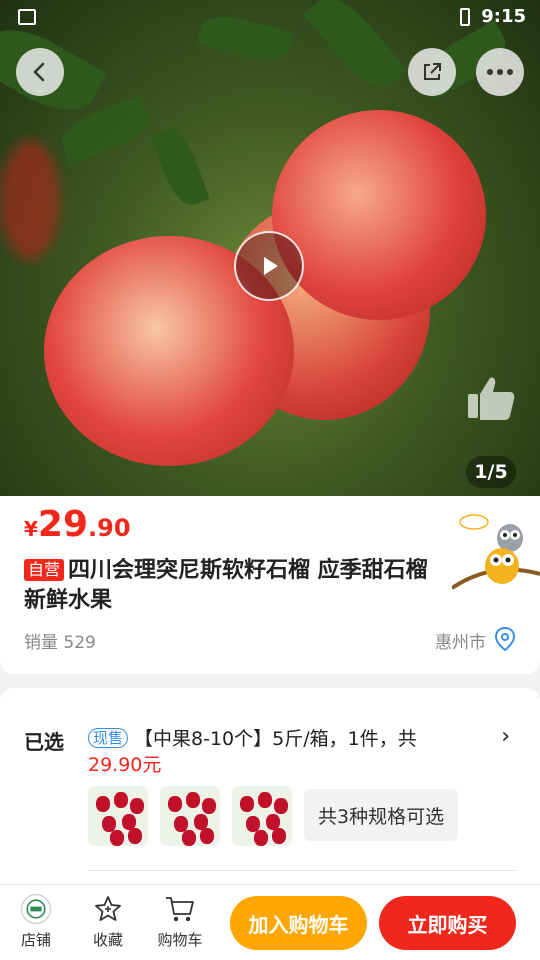 The image size is (540, 960). I want to click on divider, so click(302, 870).